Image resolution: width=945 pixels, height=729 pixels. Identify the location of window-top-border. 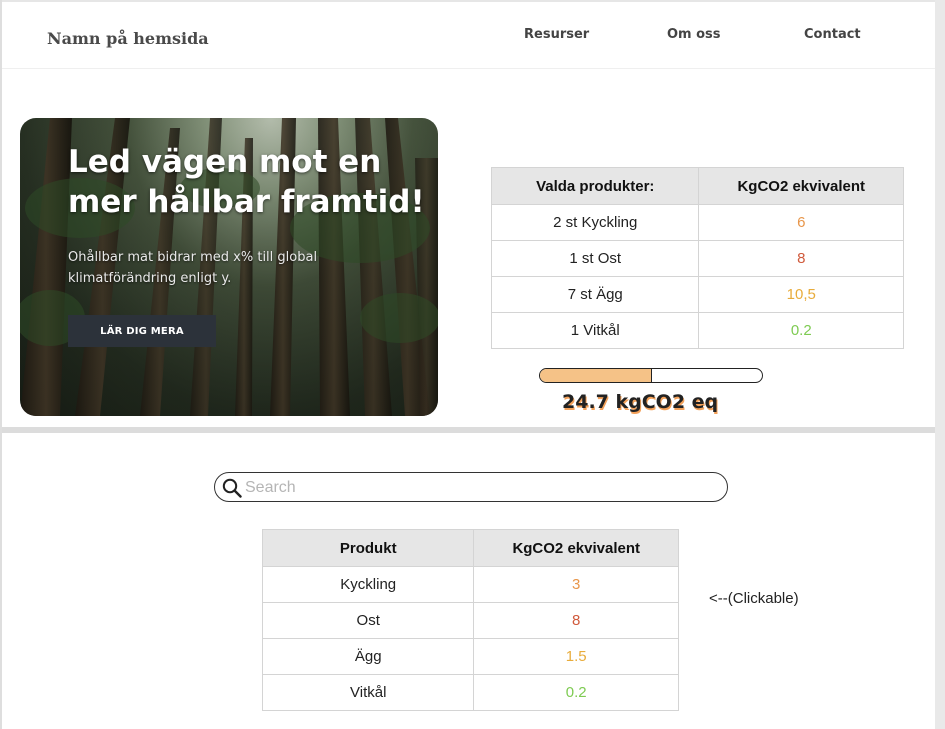
(472, 1).